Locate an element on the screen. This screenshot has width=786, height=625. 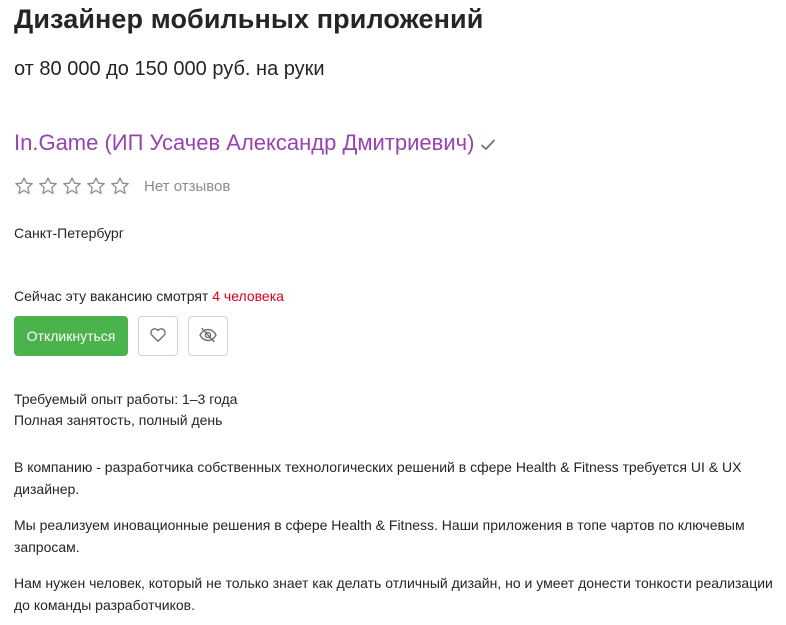
favorite-button is located at coordinates (158, 336).